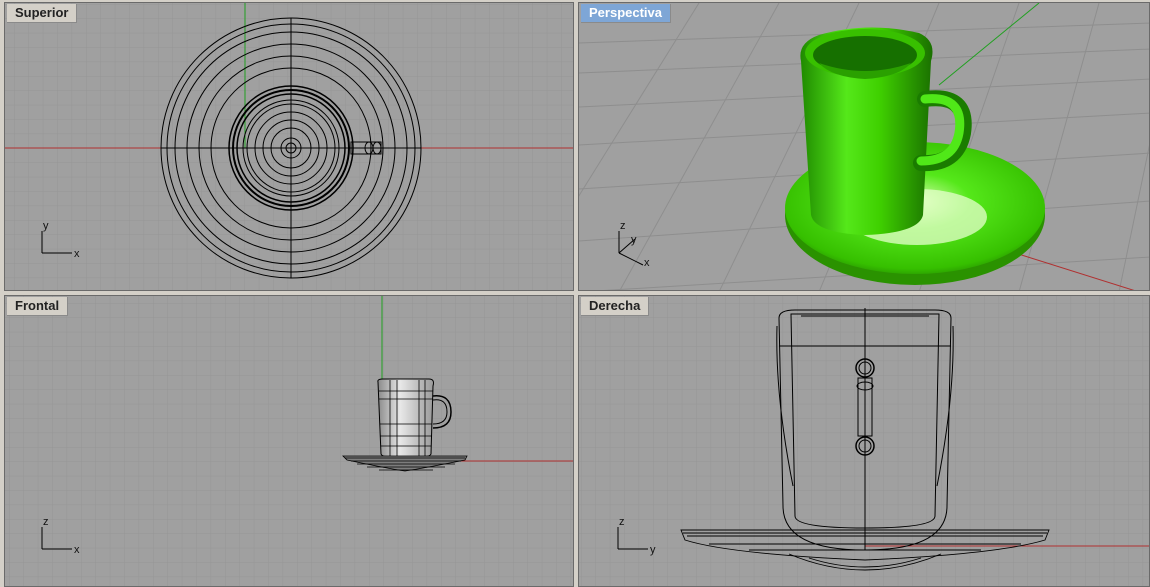 The image size is (1150, 587). I want to click on axis-label-h: y, so click(653, 550).